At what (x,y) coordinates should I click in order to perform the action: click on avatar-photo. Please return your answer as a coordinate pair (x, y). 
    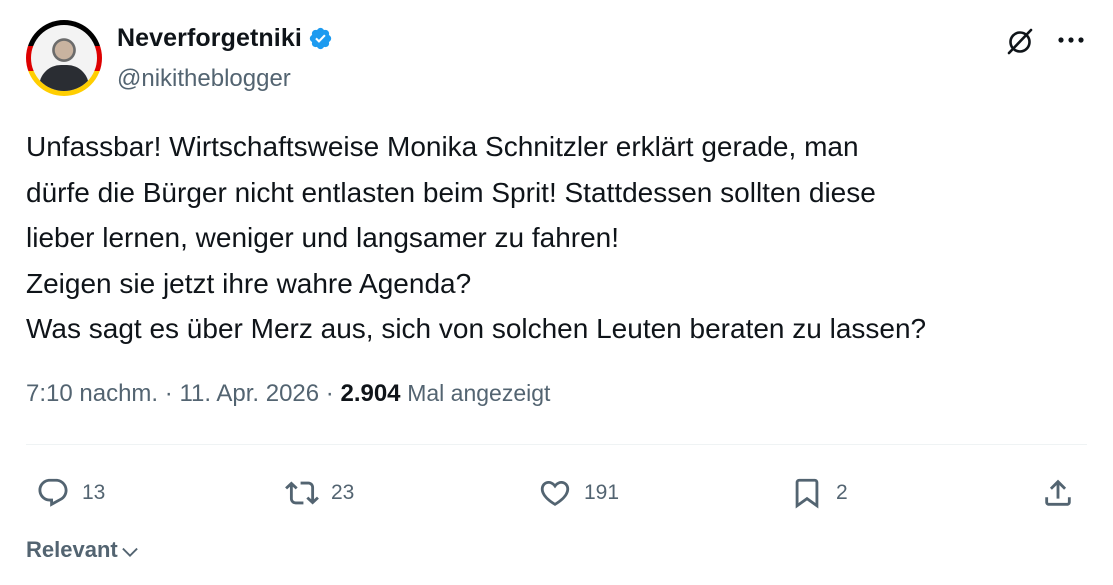
    Looking at the image, I should click on (64, 58).